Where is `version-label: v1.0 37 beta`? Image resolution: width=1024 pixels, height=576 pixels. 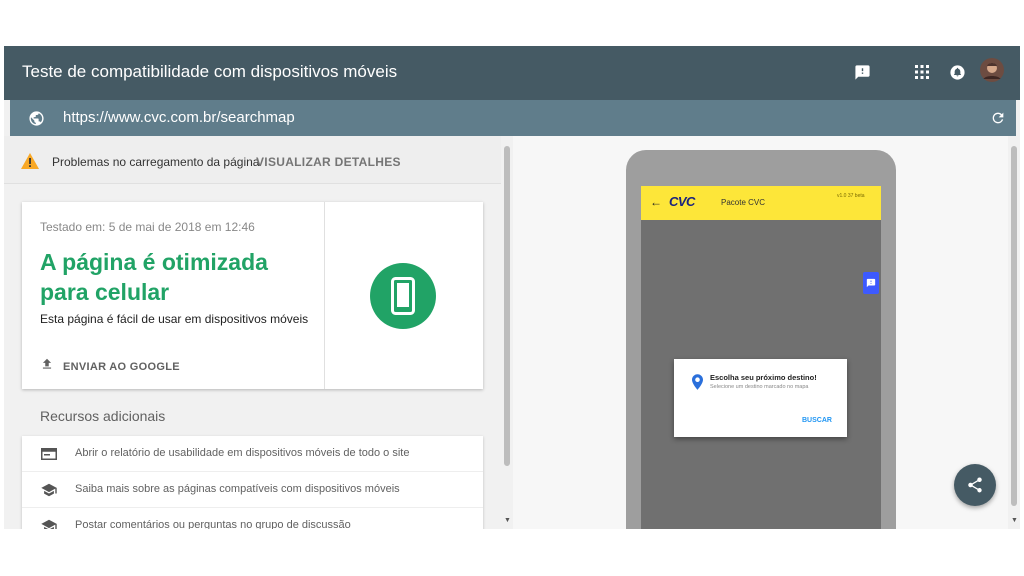
version-label: v1.0 37 beta is located at coordinates (851, 196).